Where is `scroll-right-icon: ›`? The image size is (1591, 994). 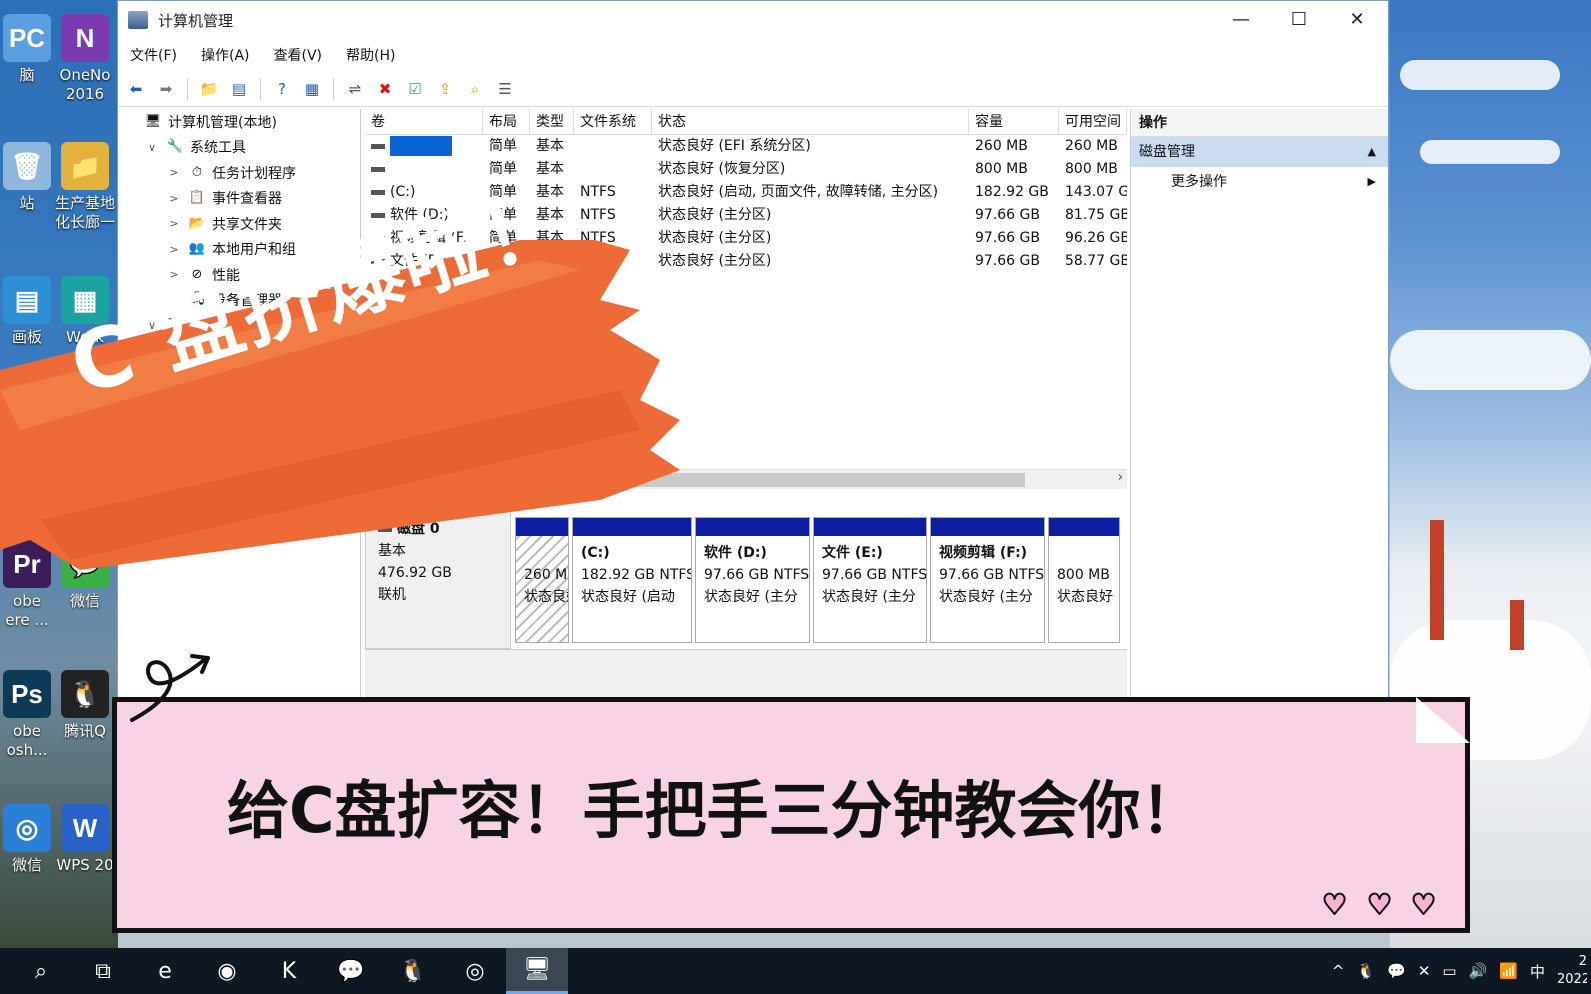 scroll-right-icon: › is located at coordinates (1120, 477).